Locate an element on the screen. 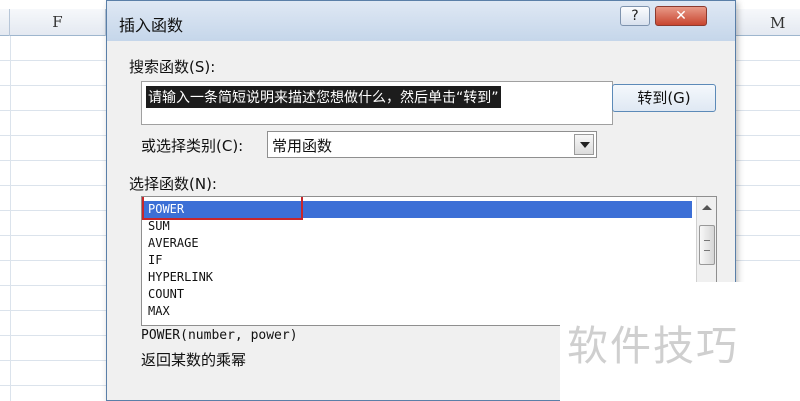 Image resolution: width=800 pixels, height=401 pixels. function-item-count: COUNT is located at coordinates (166, 294).